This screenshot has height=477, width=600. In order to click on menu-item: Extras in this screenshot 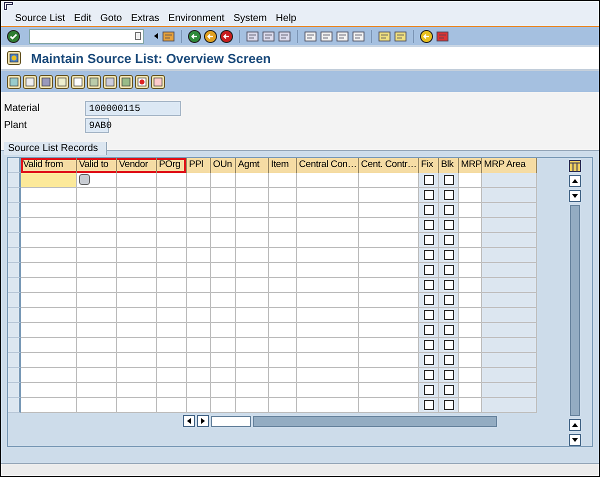, I will do `click(145, 18)`.